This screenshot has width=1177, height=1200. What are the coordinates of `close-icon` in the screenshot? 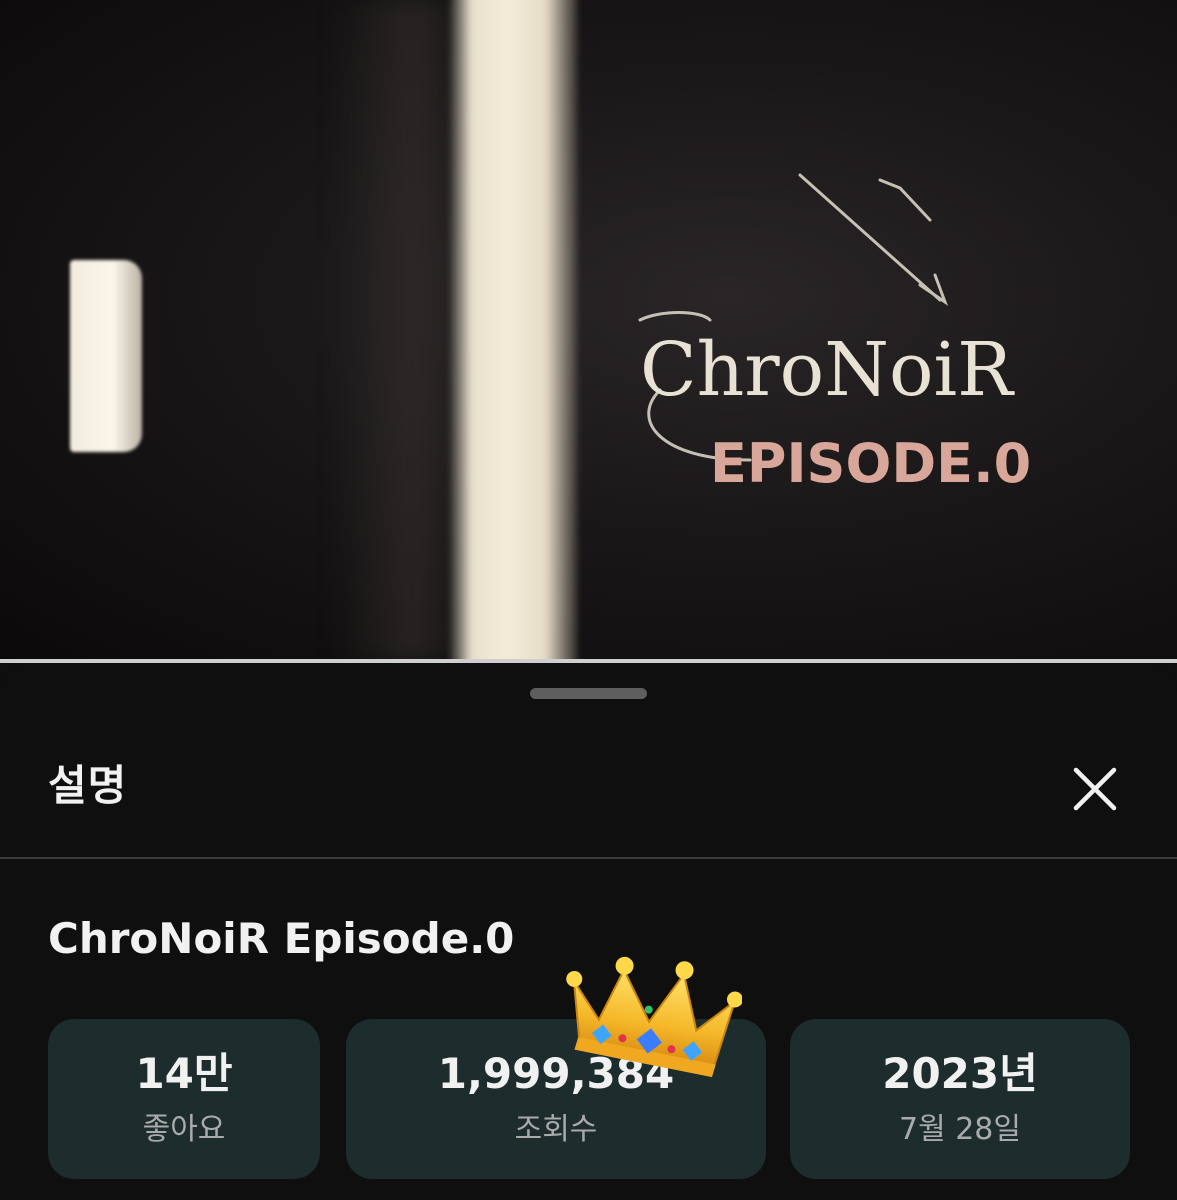 It's located at (1095, 789).